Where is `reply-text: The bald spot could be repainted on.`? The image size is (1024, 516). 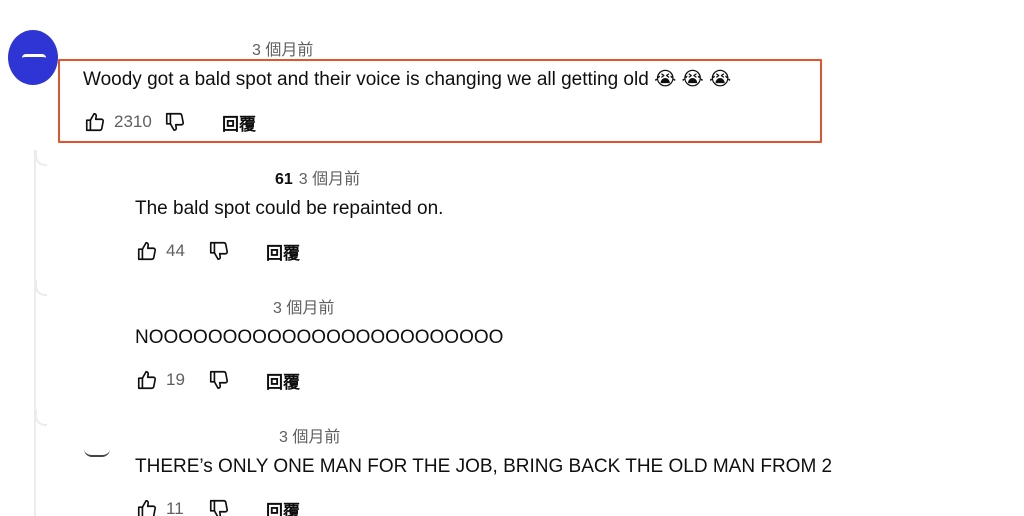 reply-text: The bald spot could be repainted on. is located at coordinates (289, 208).